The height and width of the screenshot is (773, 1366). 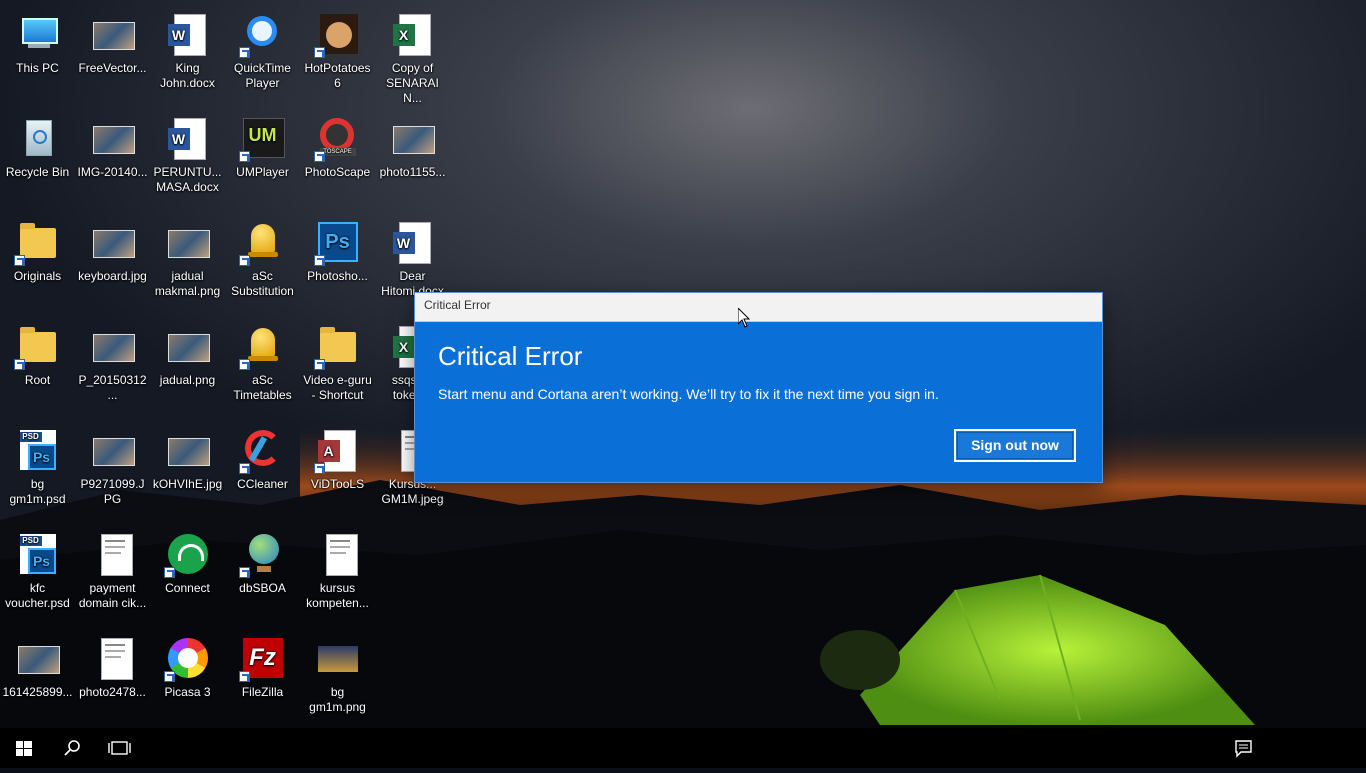 I want to click on desktop-icon-keyboard-jpg: keyboard.jpg, so click(x=112, y=248).